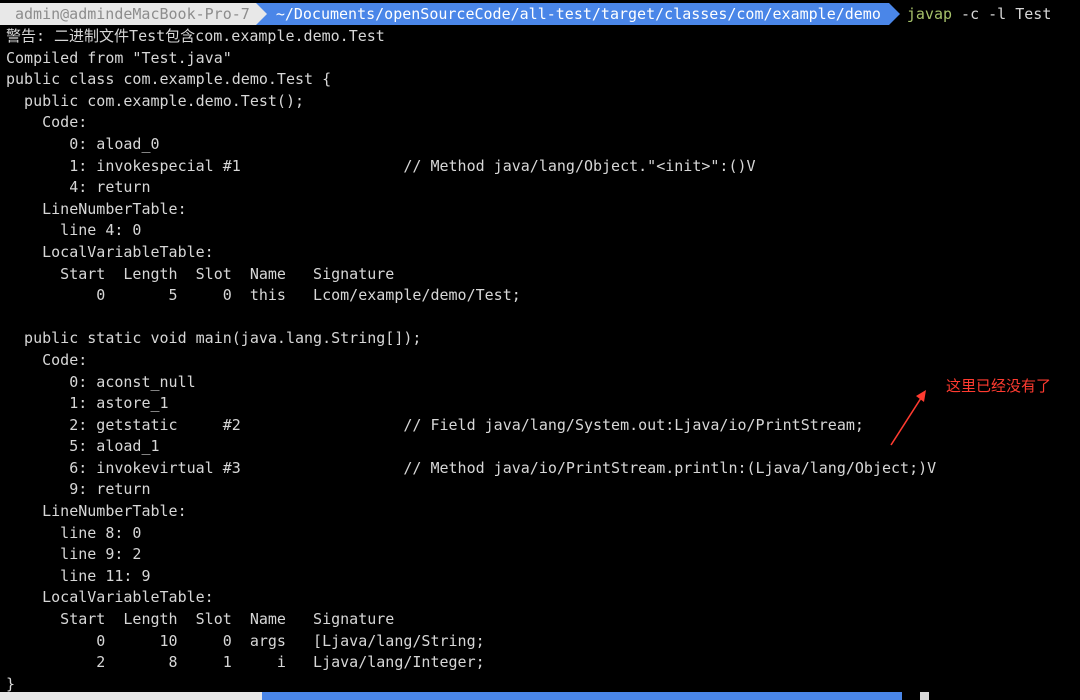  I want to click on next-prompt-bar, so click(540, 696).